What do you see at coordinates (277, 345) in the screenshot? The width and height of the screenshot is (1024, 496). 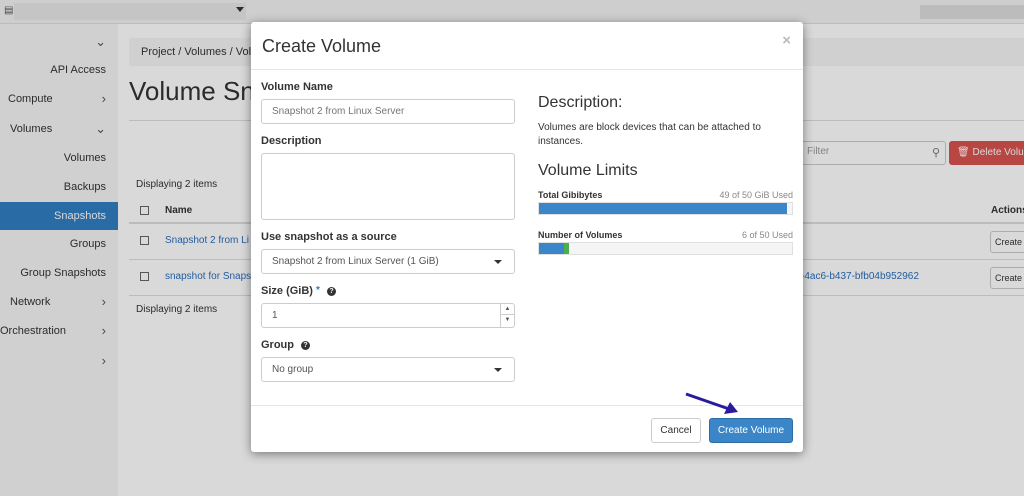 I see `group-label-text: Group` at bounding box center [277, 345].